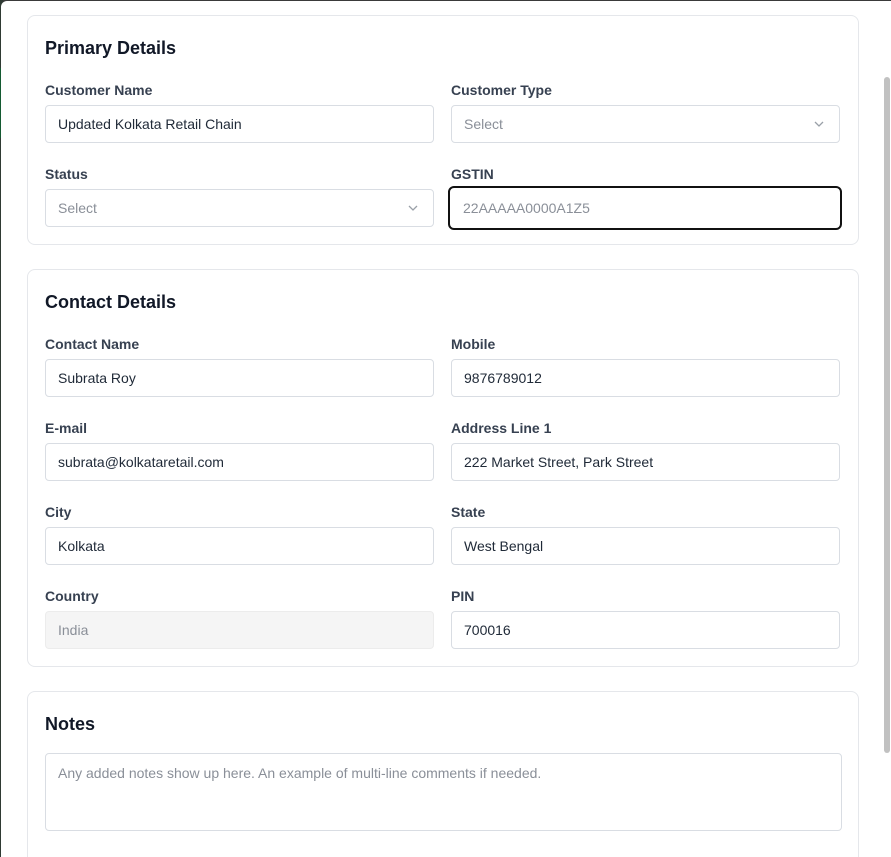  Describe the element at coordinates (77, 208) in the screenshot. I see `status-placeholder: Select` at that location.